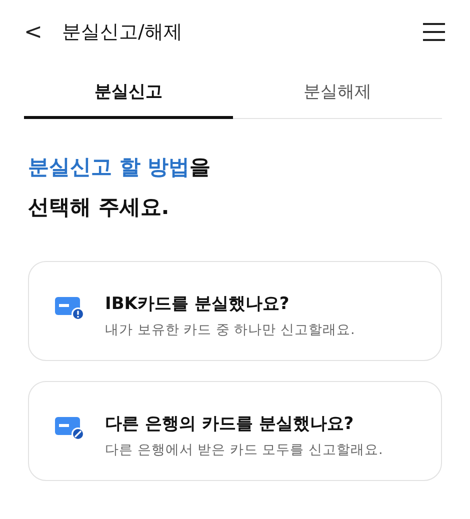  Describe the element at coordinates (337, 95) in the screenshot. I see `tab: 분실해제` at that location.